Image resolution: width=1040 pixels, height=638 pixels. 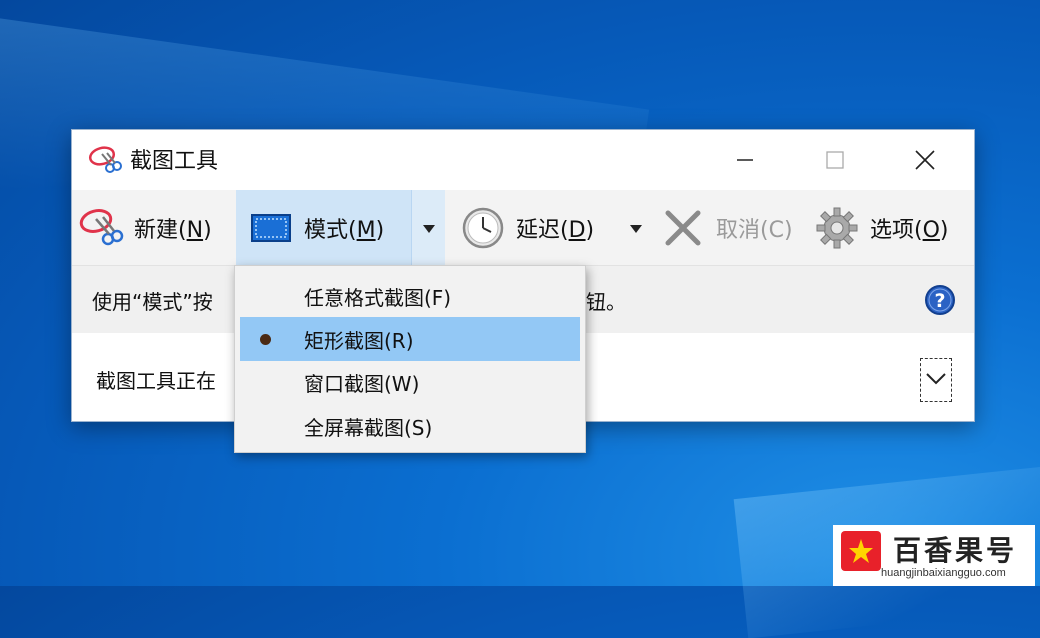 What do you see at coordinates (861, 551) in the screenshot?
I see `star-logo-icon` at bounding box center [861, 551].